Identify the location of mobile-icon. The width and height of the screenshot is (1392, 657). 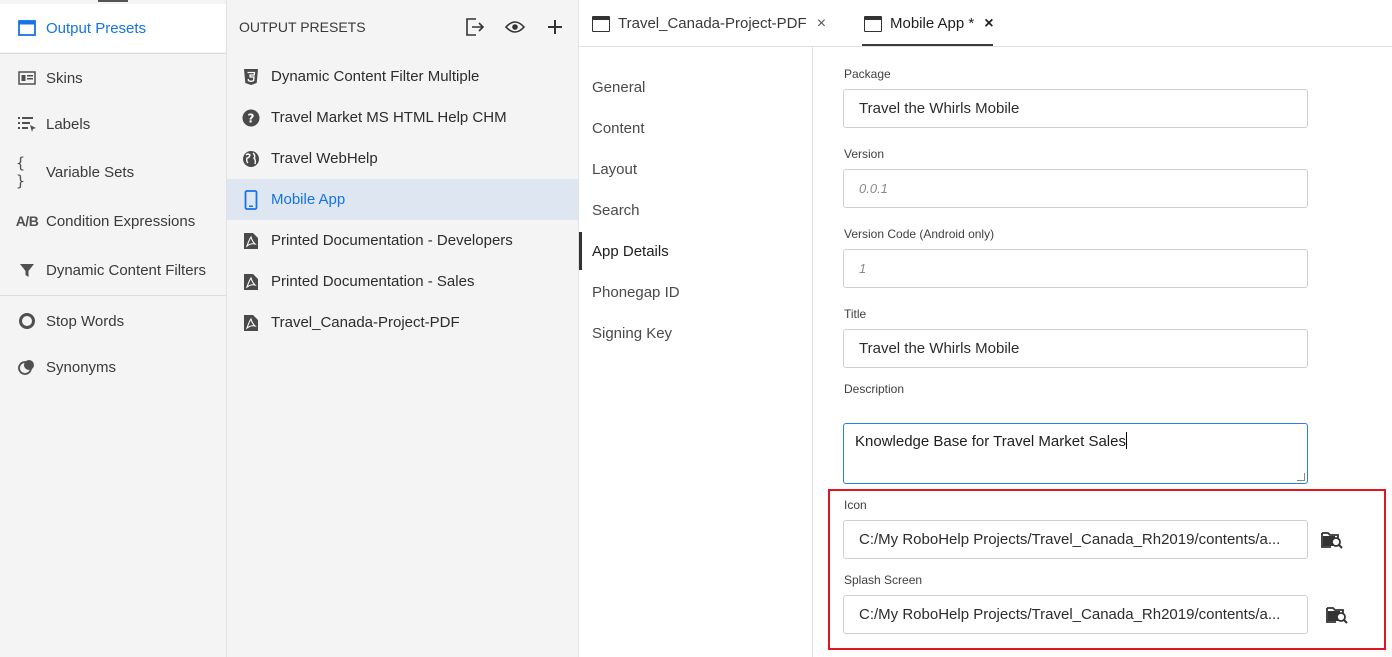
(251, 199).